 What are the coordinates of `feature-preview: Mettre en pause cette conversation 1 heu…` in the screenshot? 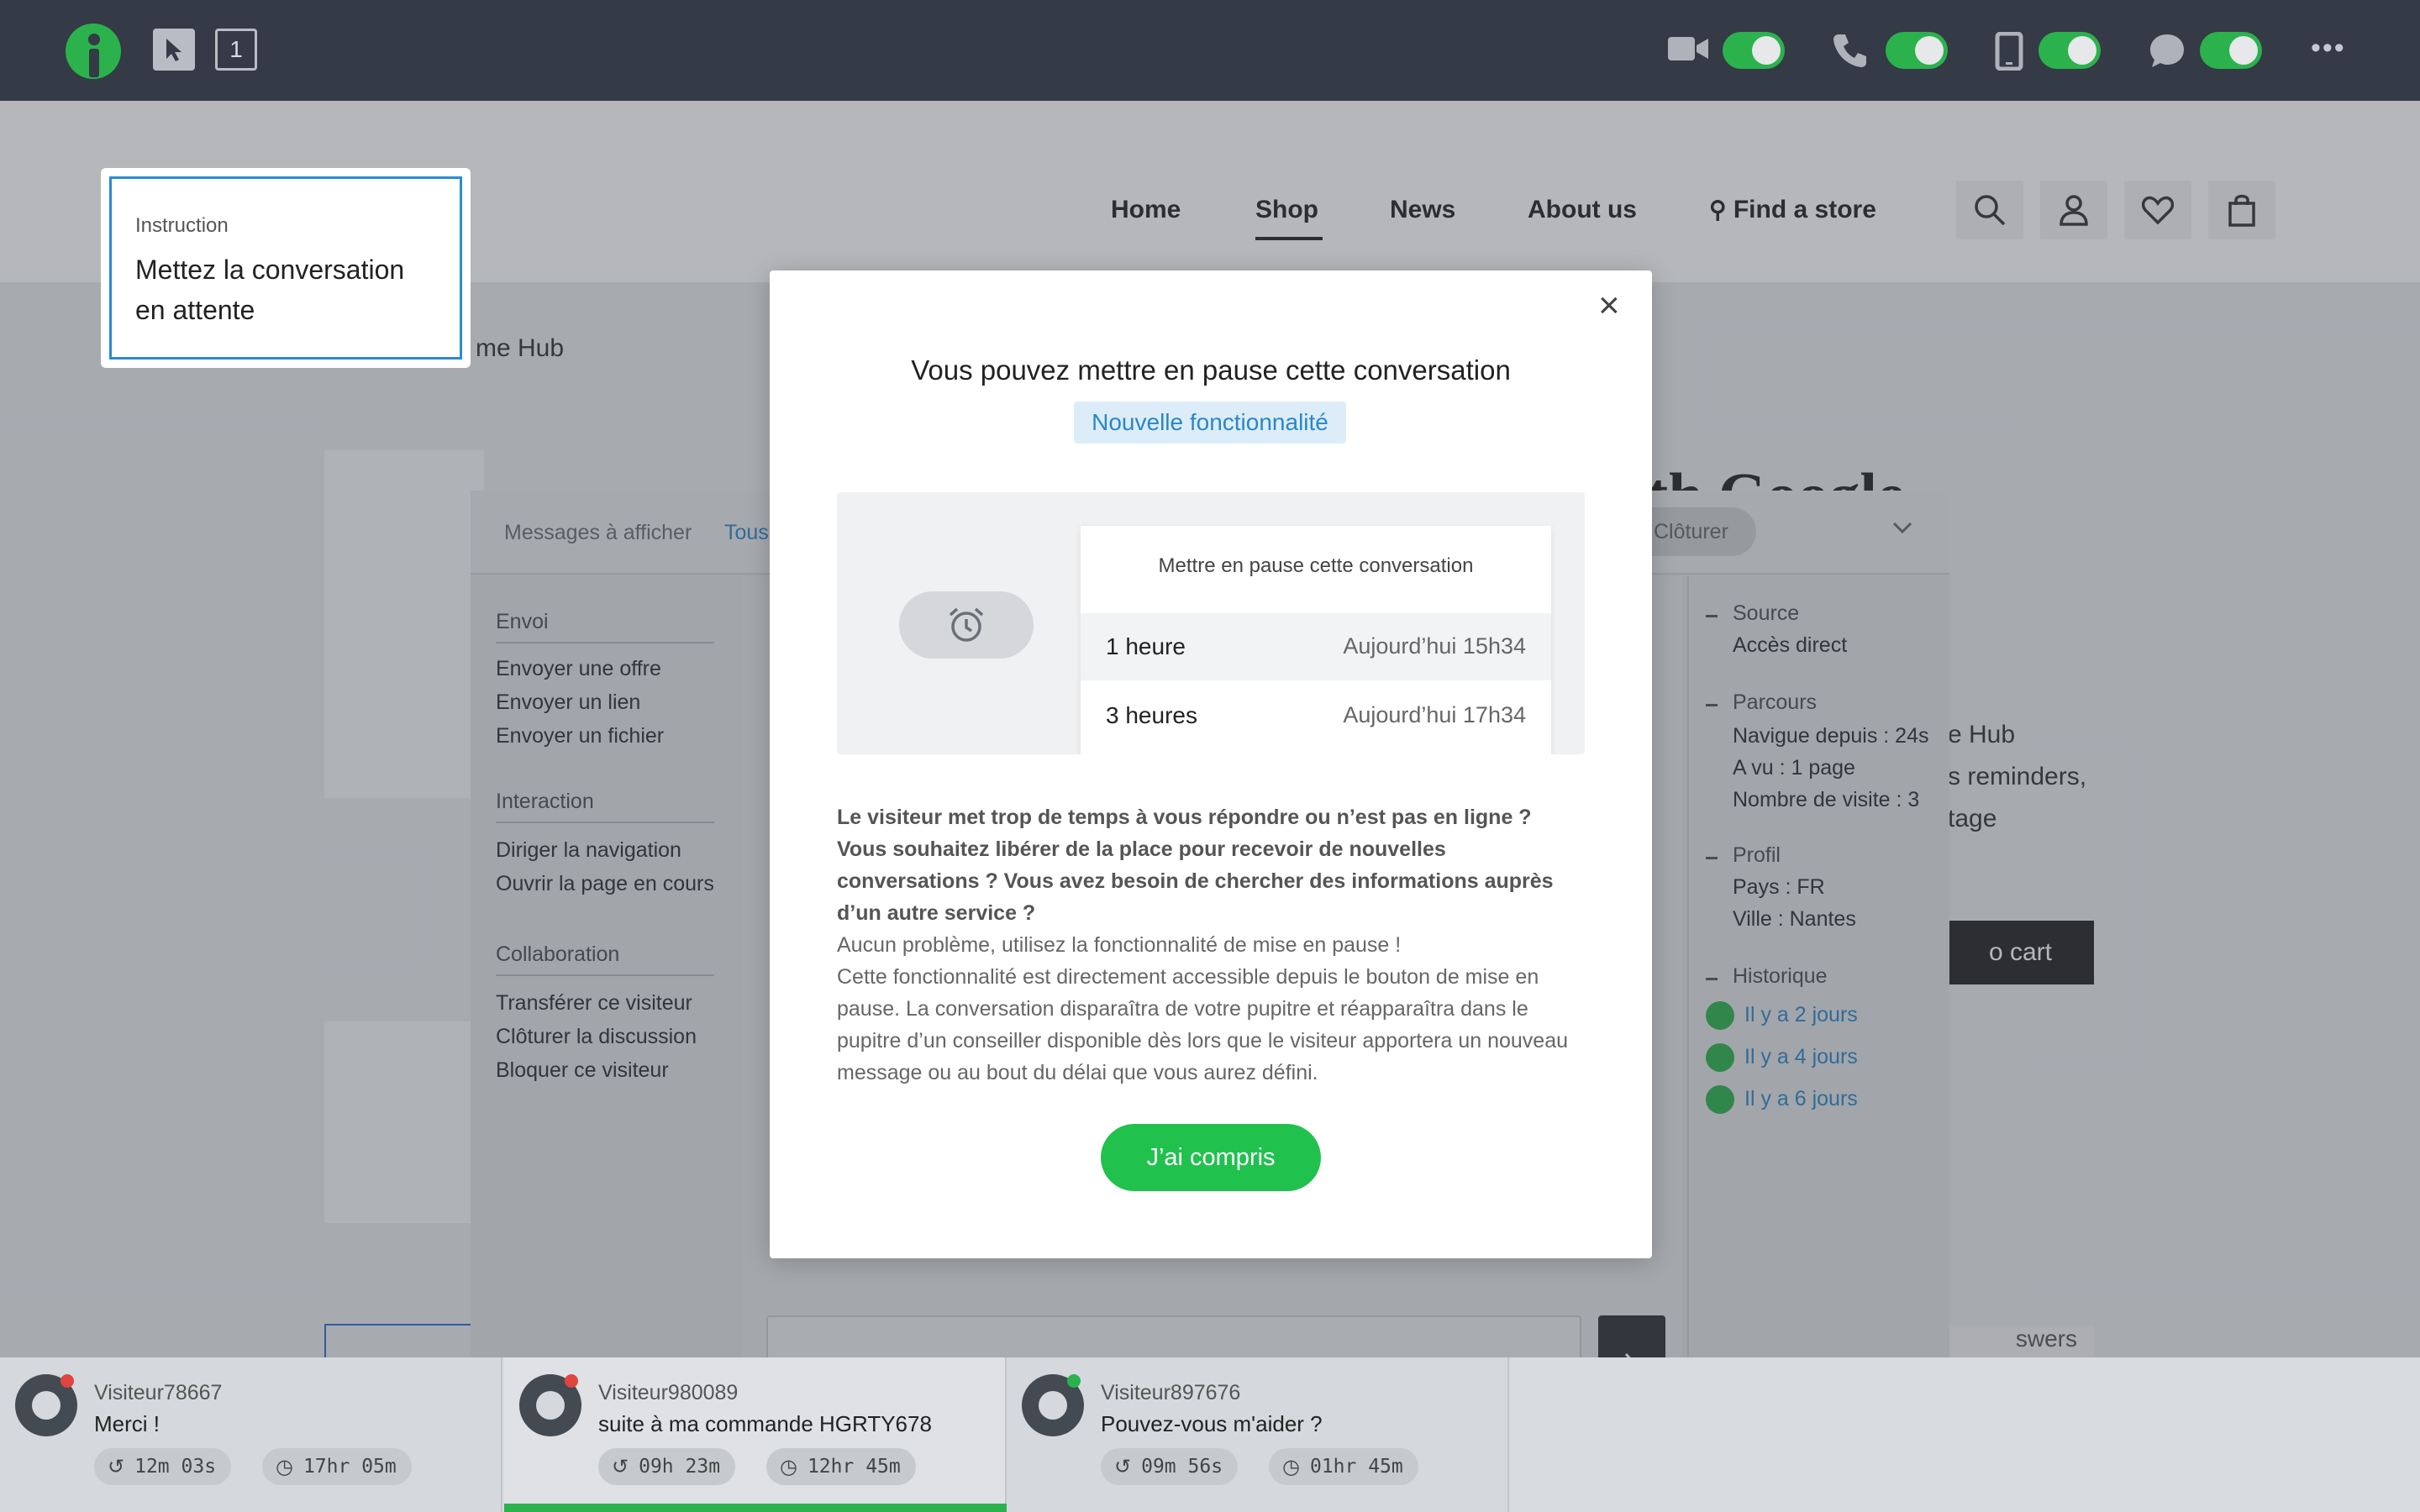 It's located at (1211, 623).